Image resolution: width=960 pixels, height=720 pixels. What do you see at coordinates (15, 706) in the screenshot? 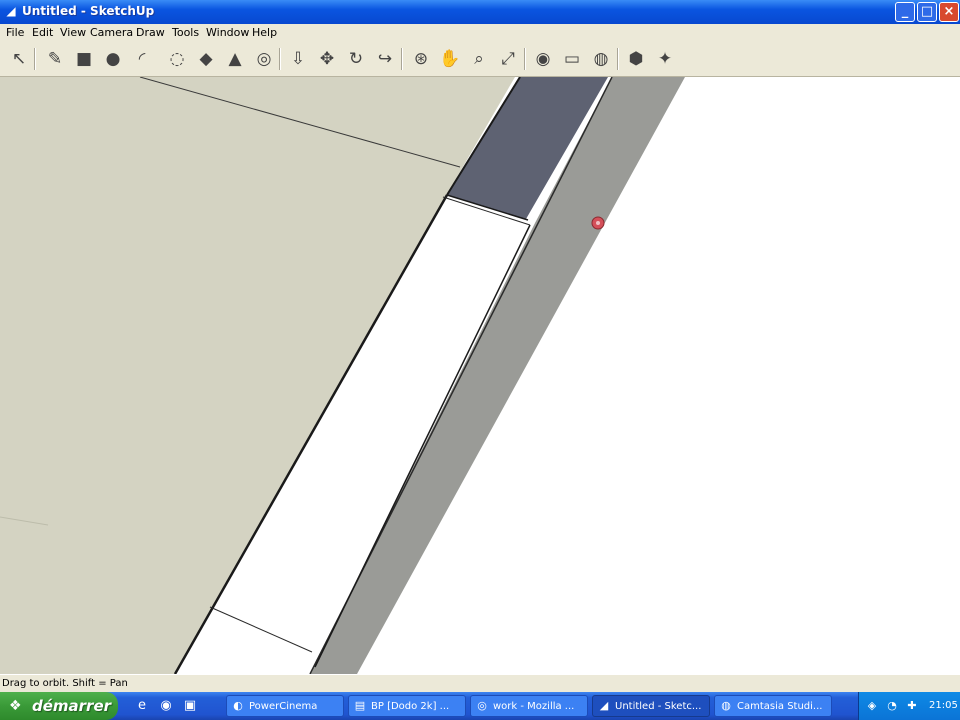
I see `windows-flag-icon: ❖` at bounding box center [15, 706].